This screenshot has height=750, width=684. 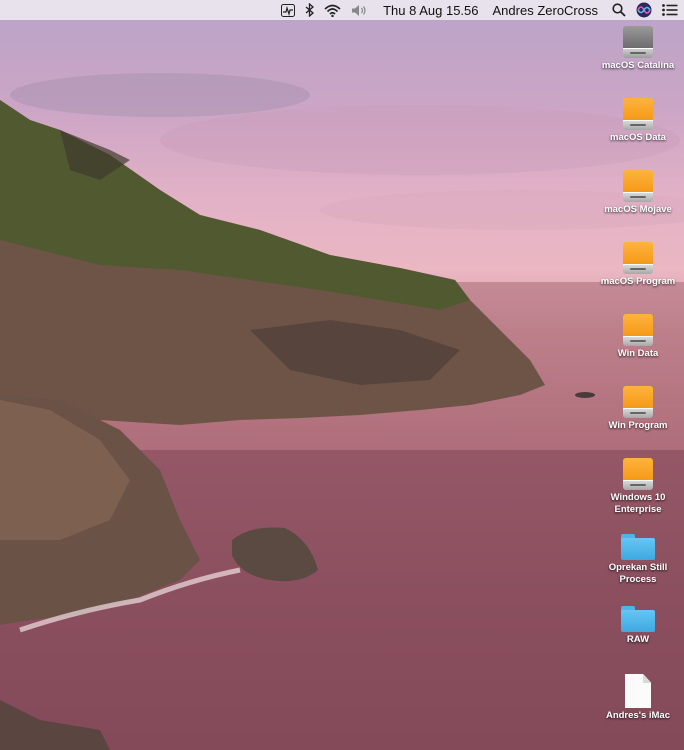 I want to click on desktop-item-windows-10-enterprise: Windows 10 Enterprise, so click(x=638, y=487).